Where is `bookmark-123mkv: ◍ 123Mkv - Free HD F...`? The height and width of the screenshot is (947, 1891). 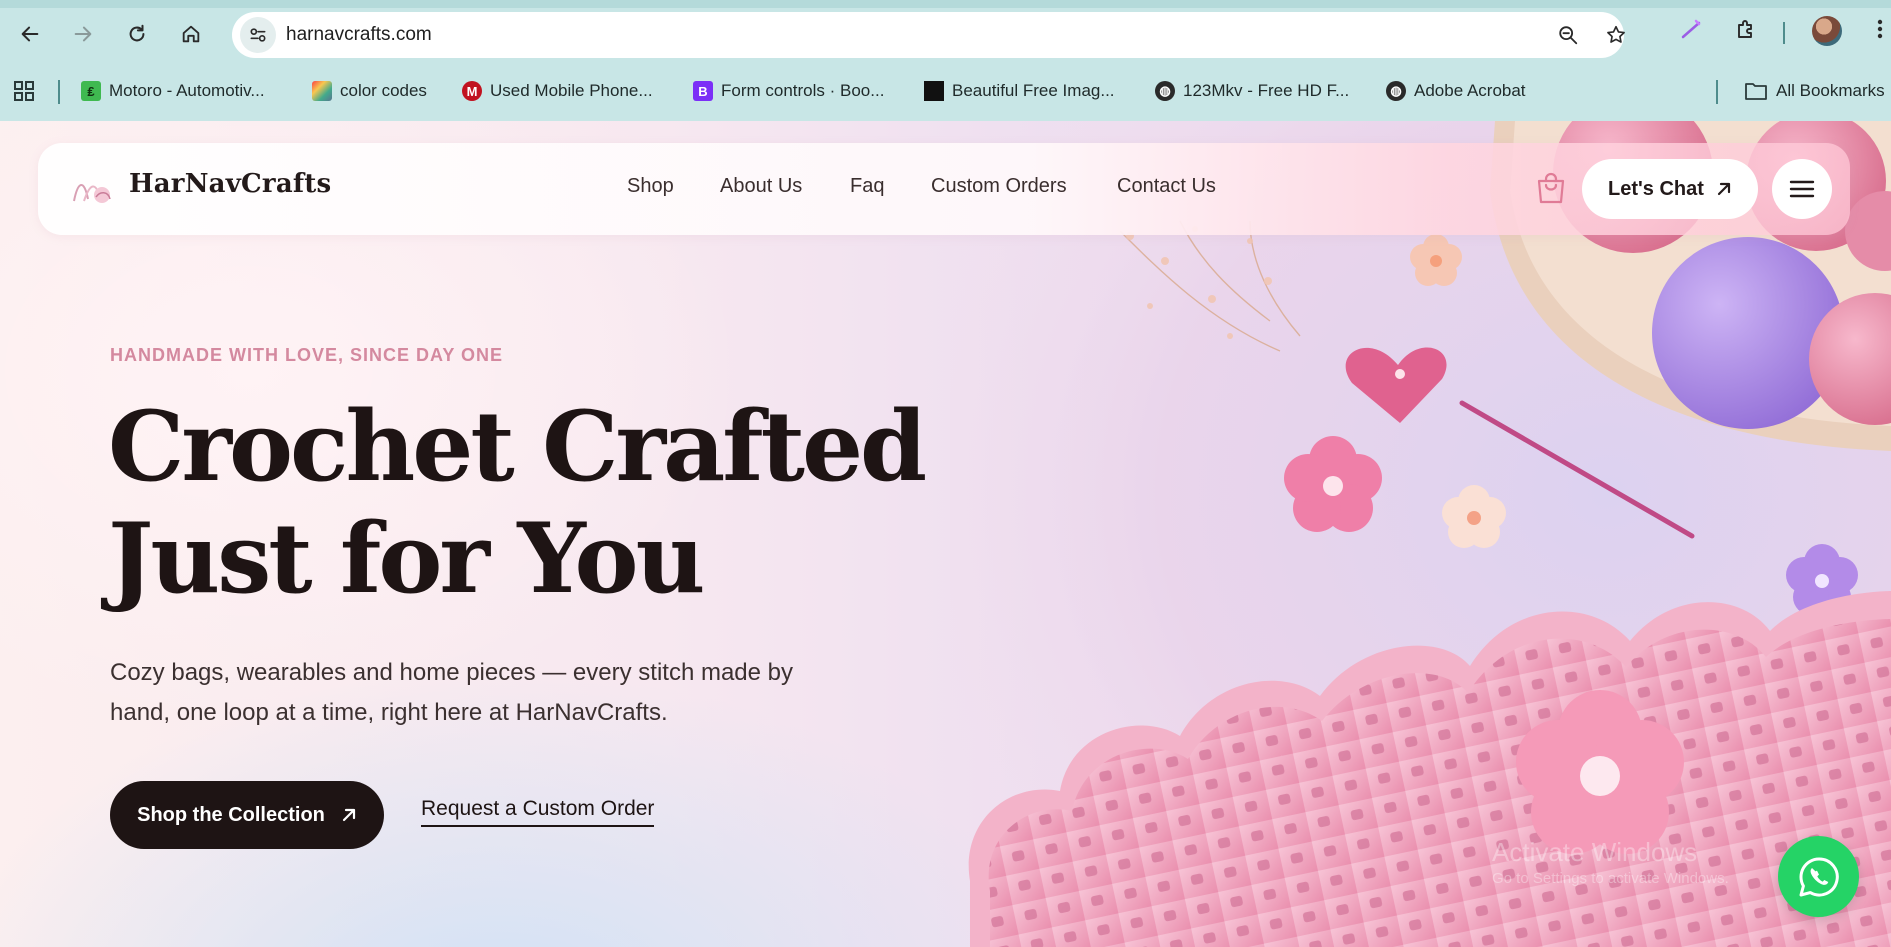 bookmark-123mkv: ◍ 123Mkv - Free HD F... is located at coordinates (1252, 91).